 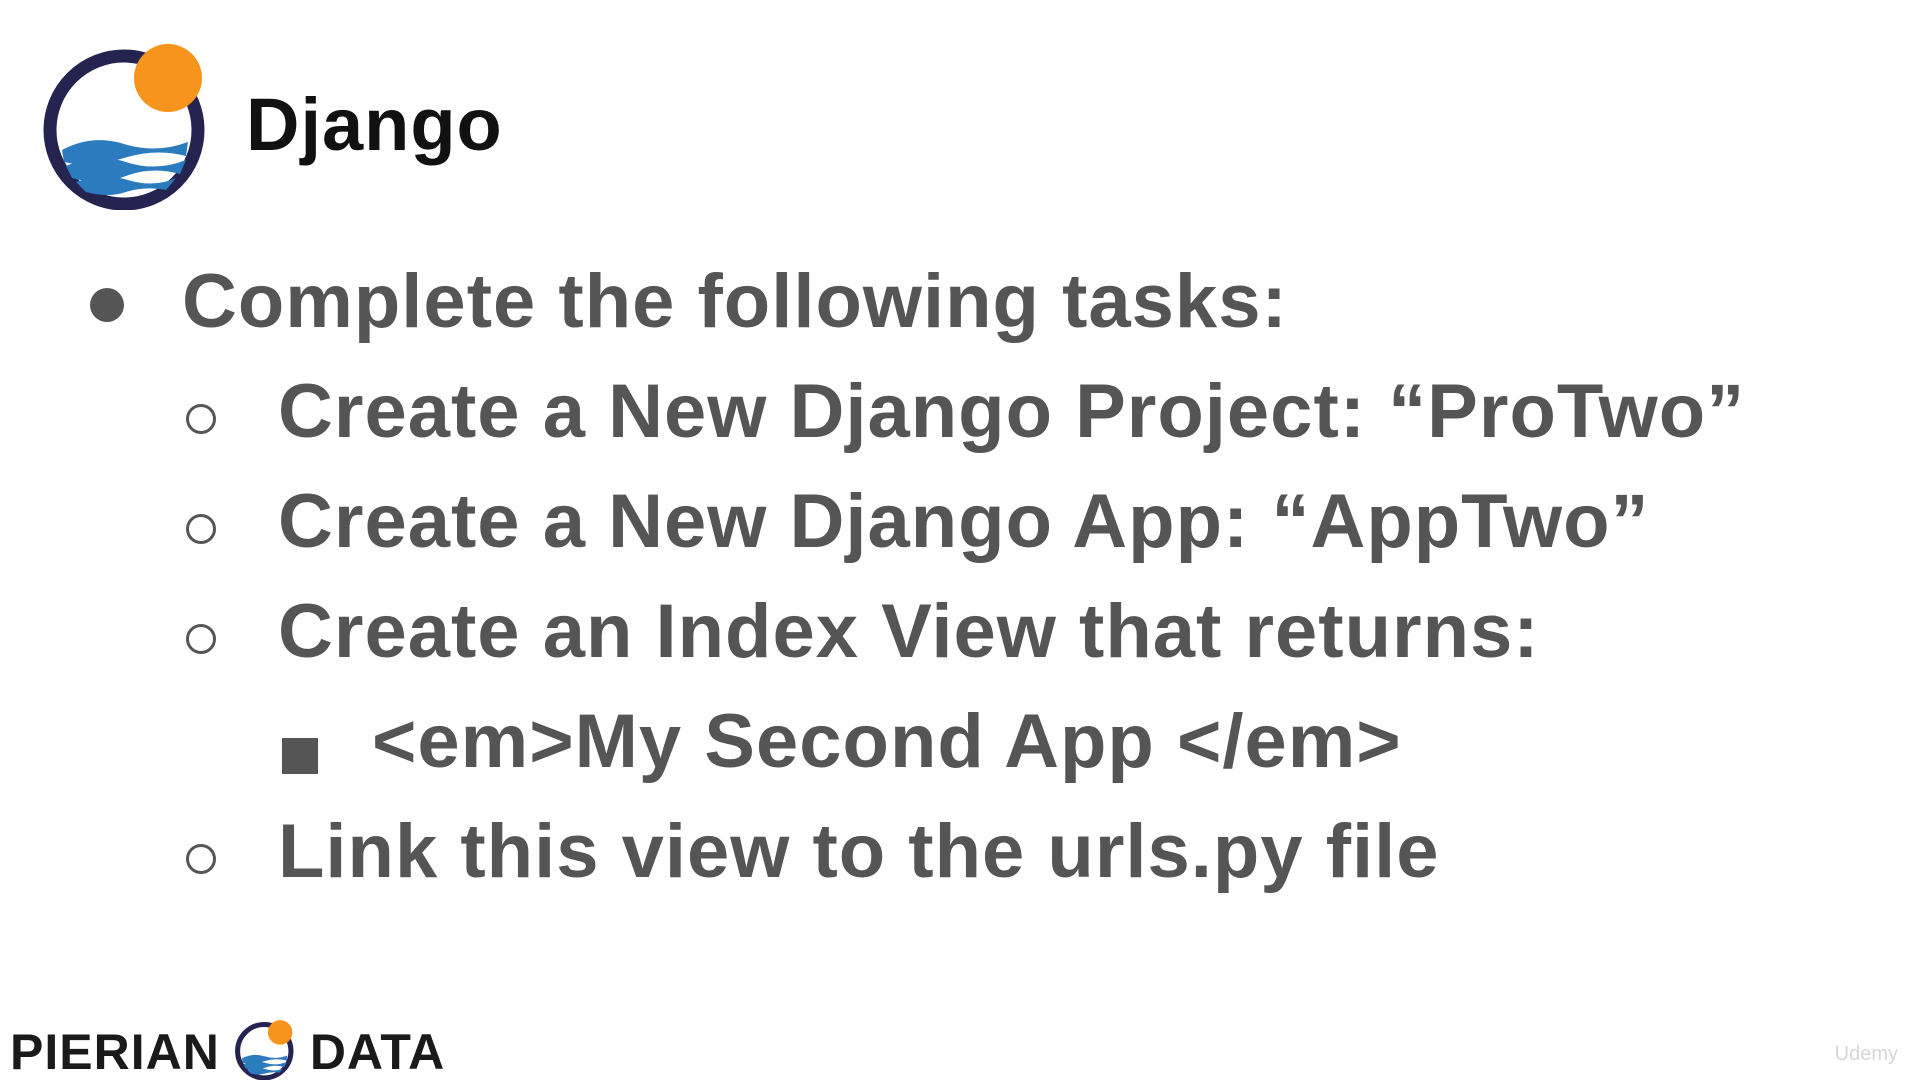 What do you see at coordinates (909, 631) in the screenshot?
I see `list-item-text: Create an Index View that returns:` at bounding box center [909, 631].